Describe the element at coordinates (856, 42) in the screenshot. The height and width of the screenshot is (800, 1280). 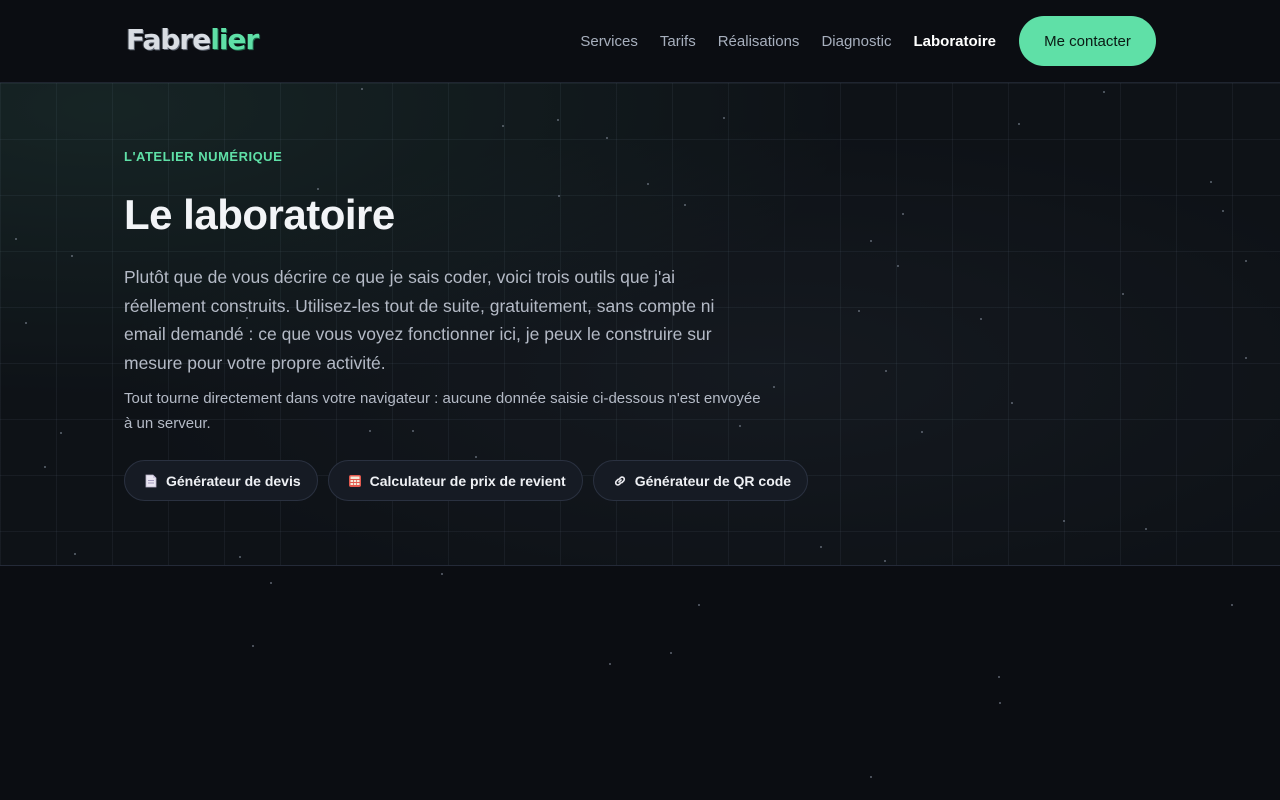
I see `nav-item-diagnostic: Diagnostic` at that location.